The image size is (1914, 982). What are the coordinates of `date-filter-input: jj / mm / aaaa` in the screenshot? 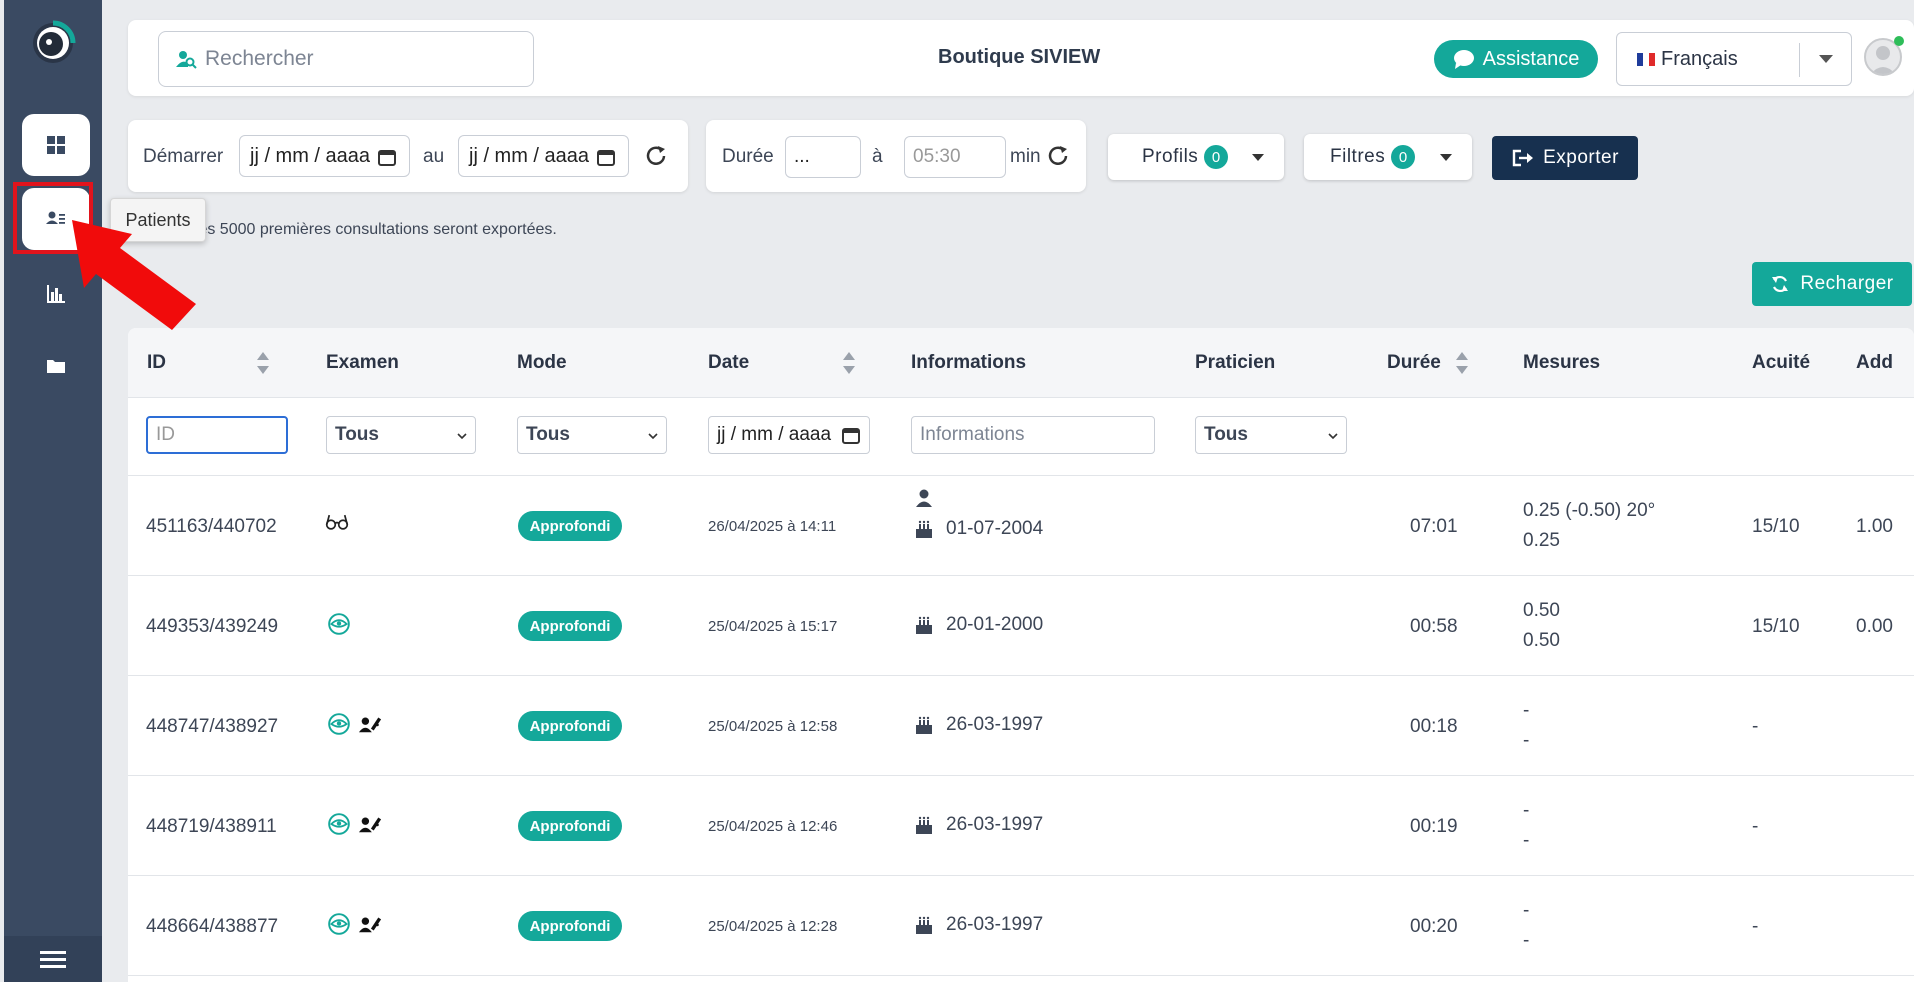 It's located at (789, 435).